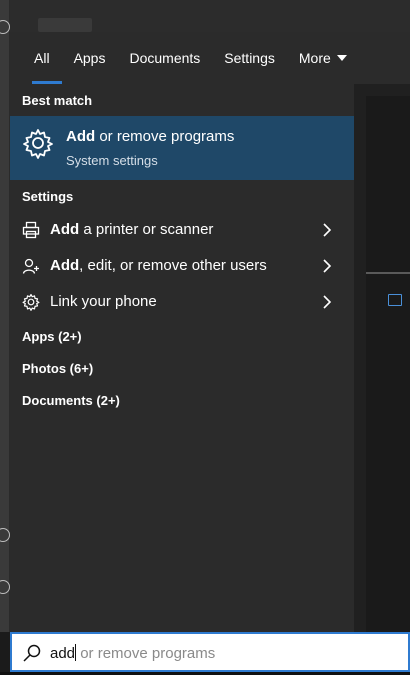 This screenshot has height=675, width=410. I want to click on row-label: Add a printer or scanner, so click(132, 229).